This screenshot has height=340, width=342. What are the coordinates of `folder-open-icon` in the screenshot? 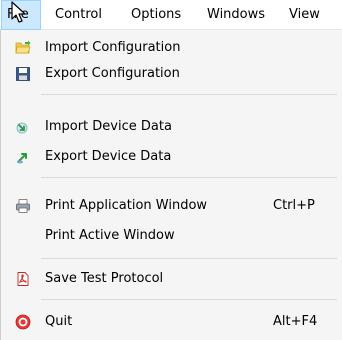 It's located at (23, 47).